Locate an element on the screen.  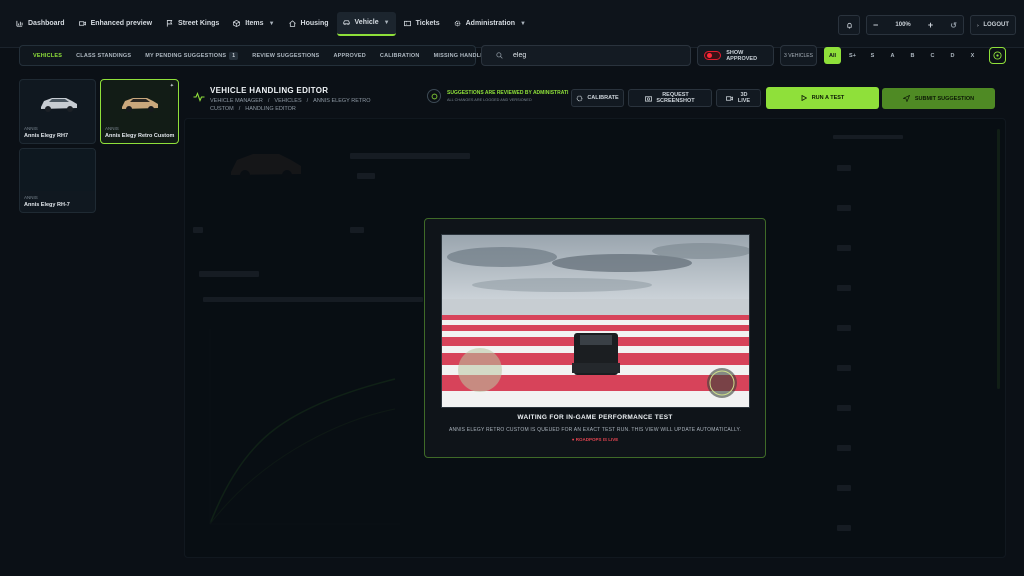
nav-administration-label: Administration is located at coordinates (490, 23).